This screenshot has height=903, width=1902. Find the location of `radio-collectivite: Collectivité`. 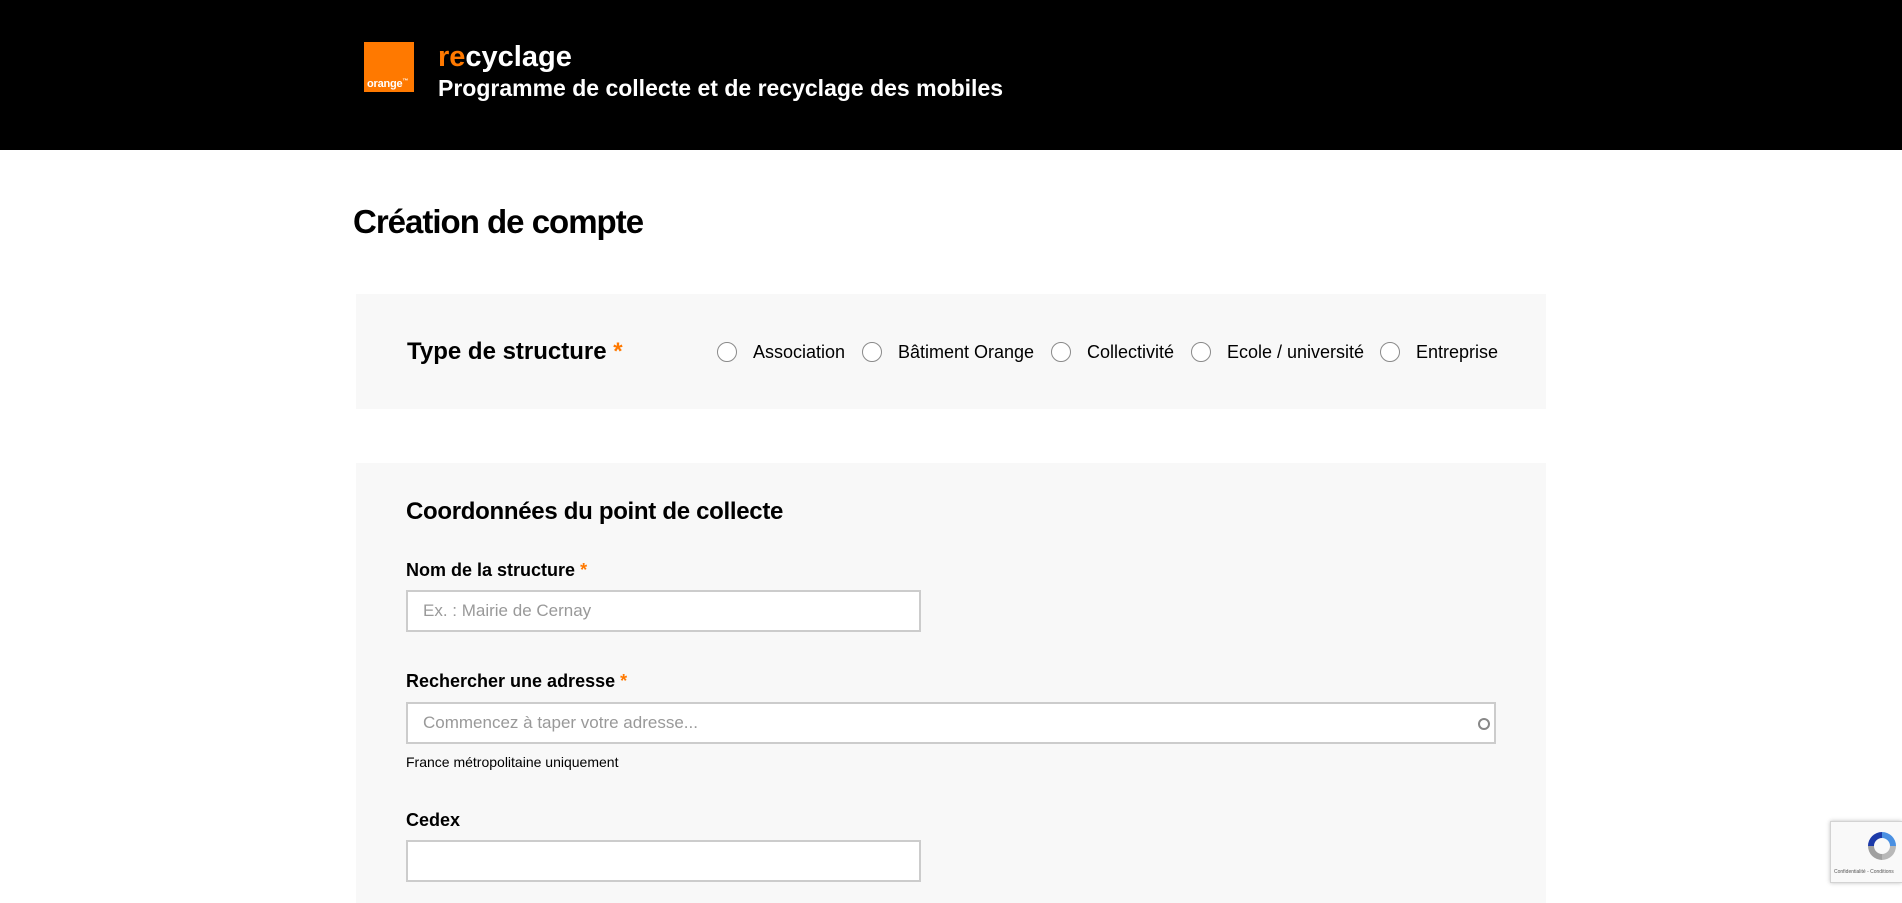

radio-collectivite: Collectivité is located at coordinates (1112, 352).